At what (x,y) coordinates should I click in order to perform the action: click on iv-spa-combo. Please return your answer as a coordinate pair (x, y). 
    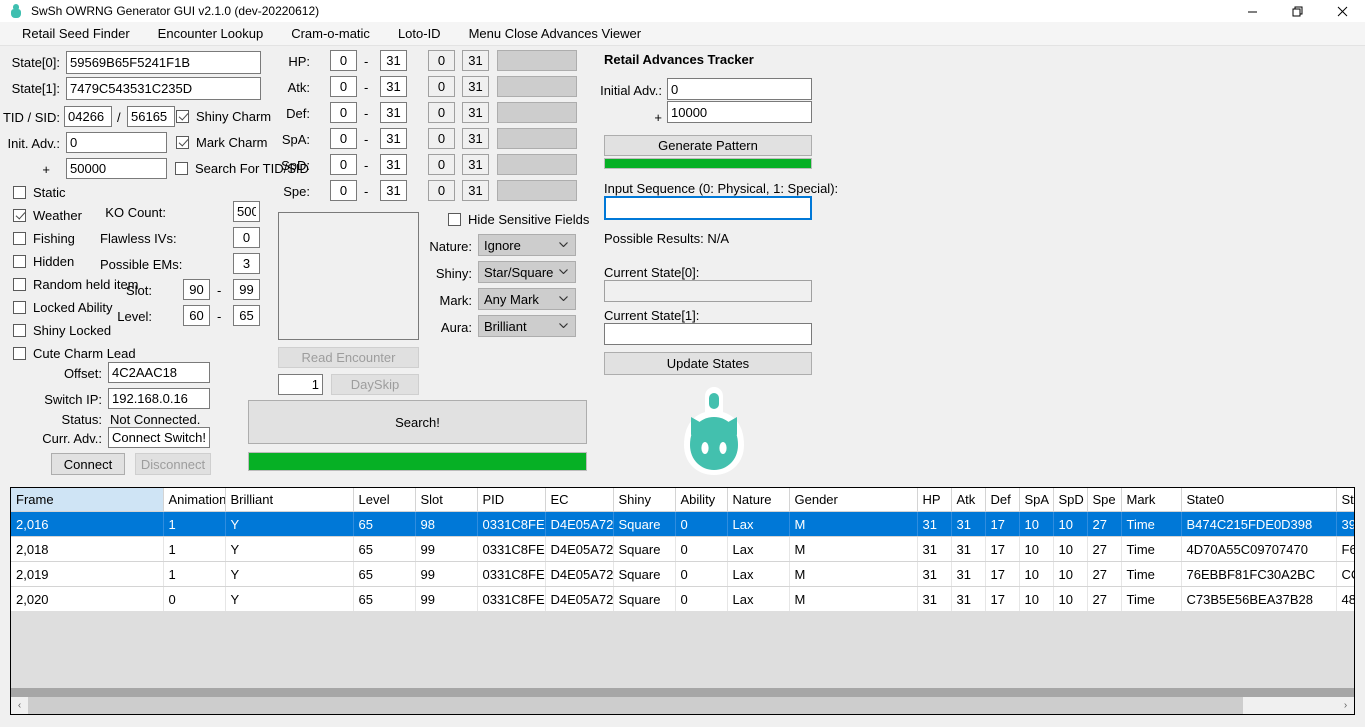
    Looking at the image, I should click on (537, 138).